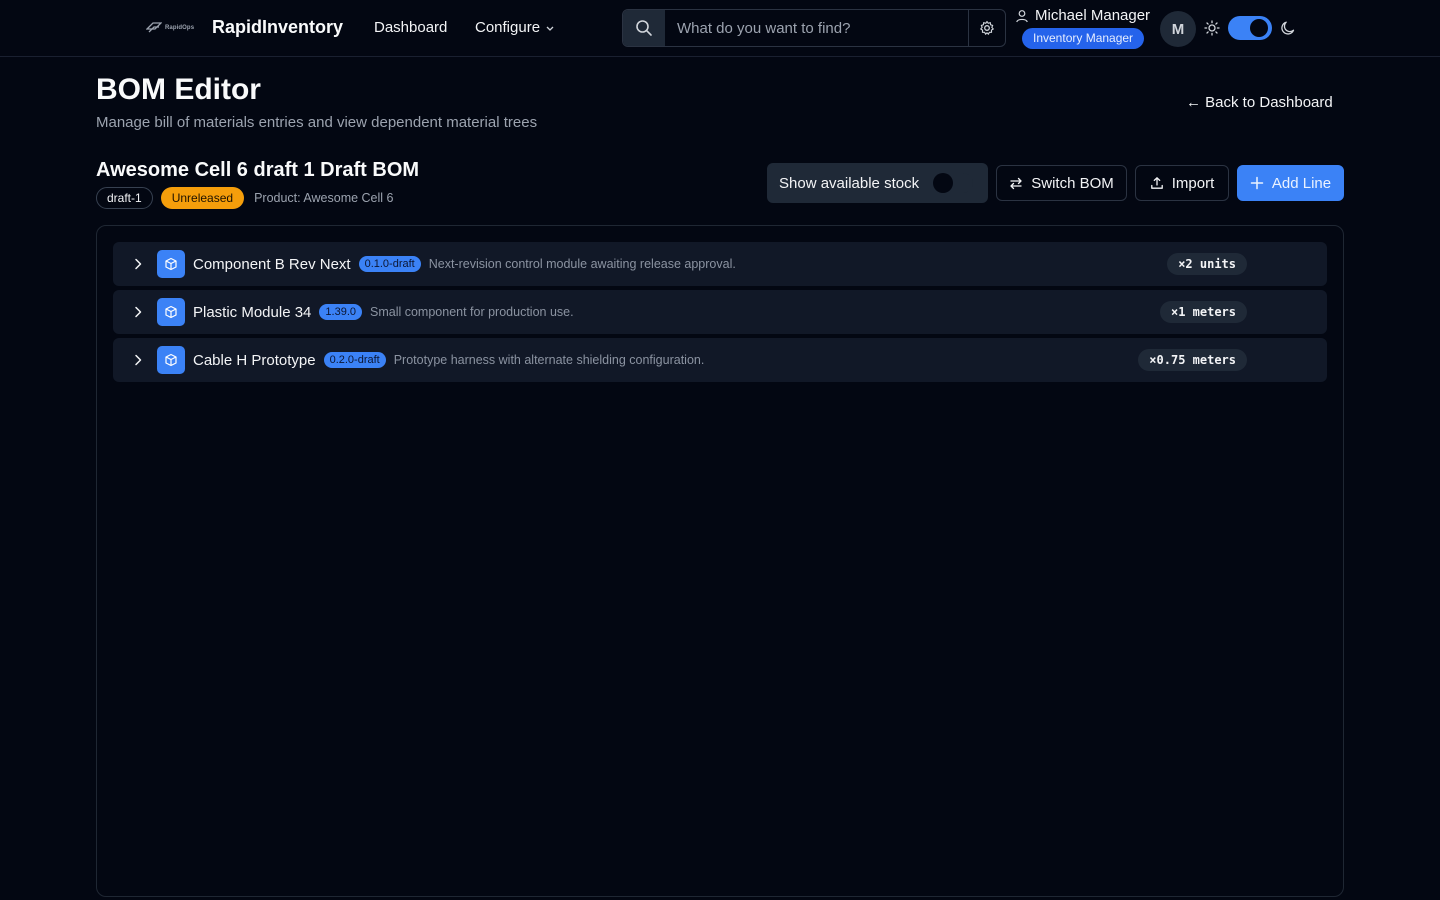 The image size is (1440, 900). Describe the element at coordinates (324, 198) in the screenshot. I see `product-label: Product: Awesome Cell 6` at that location.